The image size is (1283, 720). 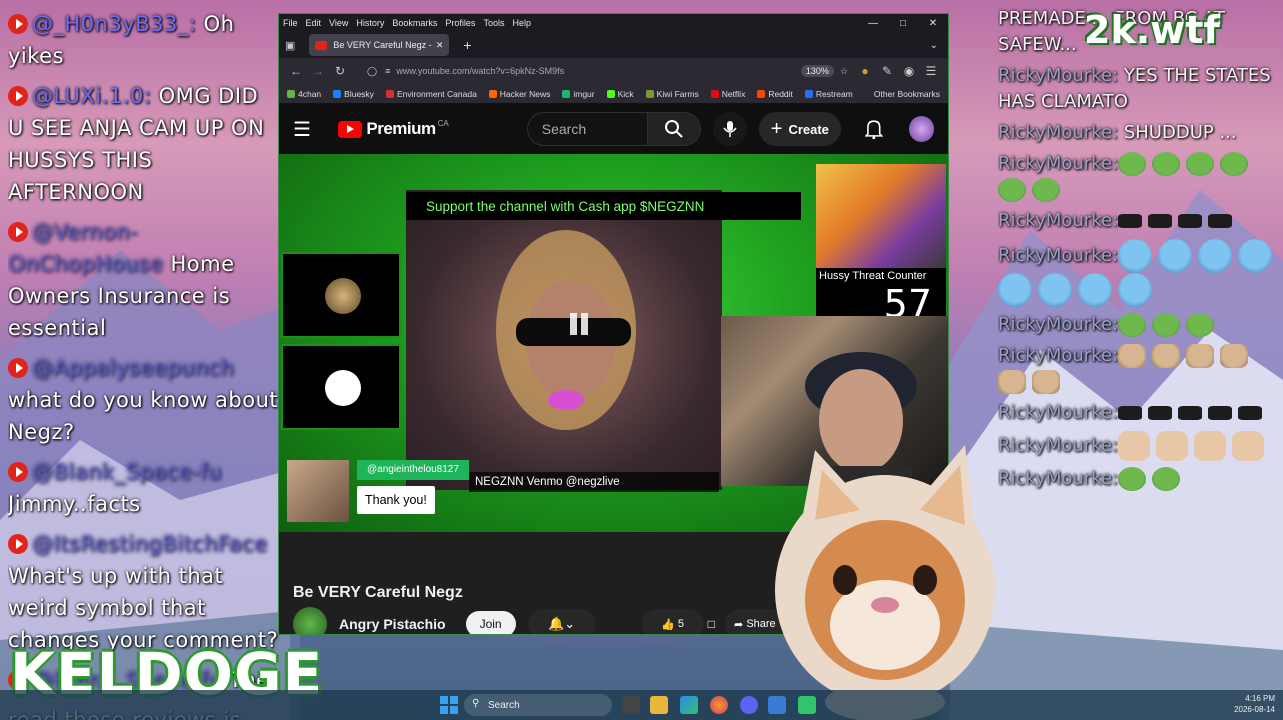 I want to click on menu-file: File, so click(x=290, y=23).